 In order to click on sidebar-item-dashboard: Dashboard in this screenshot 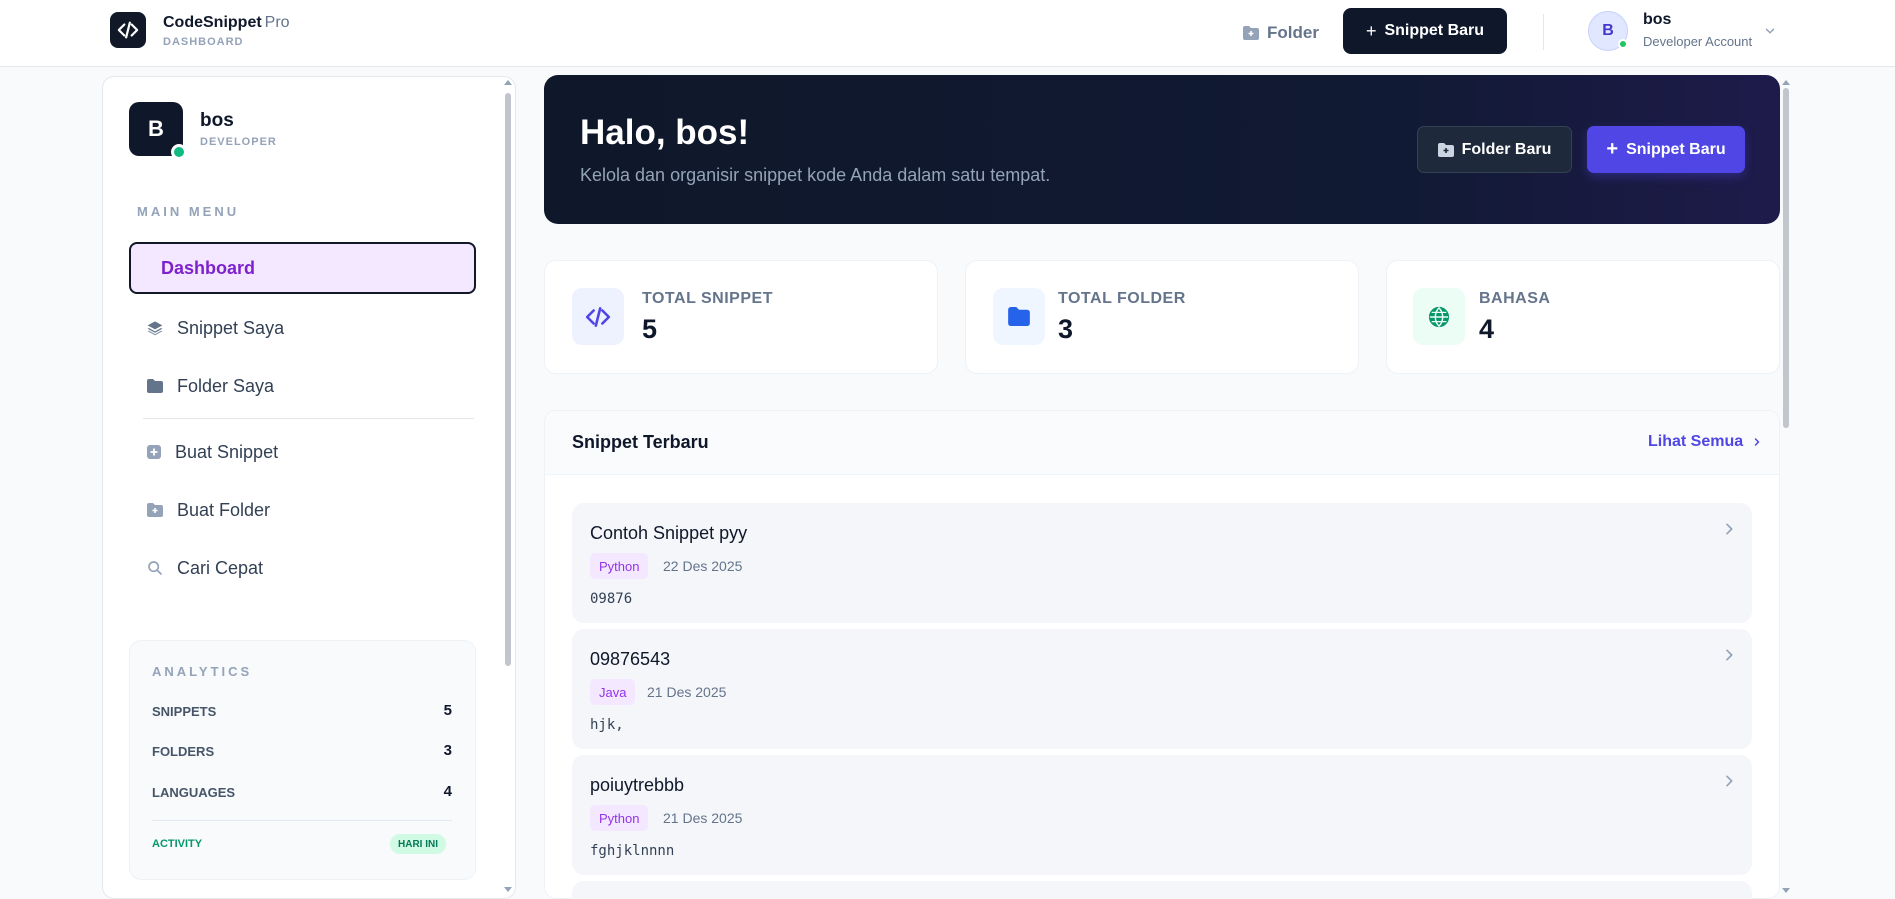, I will do `click(302, 268)`.